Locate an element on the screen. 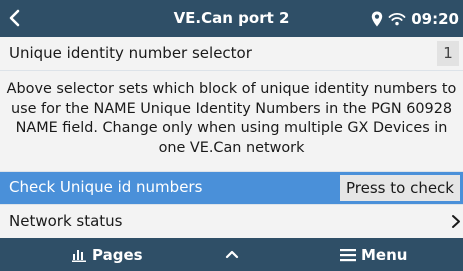 This screenshot has height=271, width=463. pages-button: Pages is located at coordinates (107, 254).